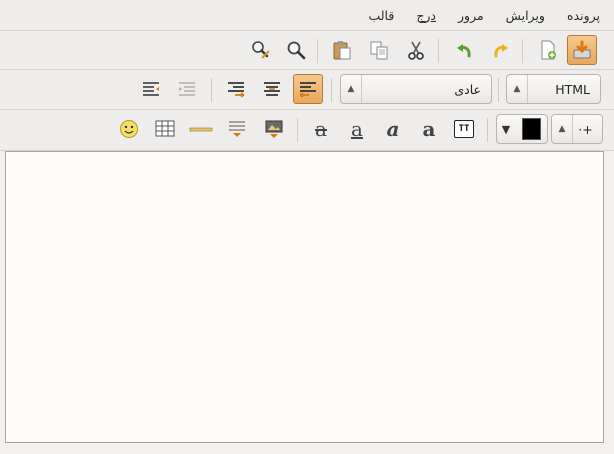 This screenshot has height=454, width=614. I want to click on italic-button: a, so click(393, 129).